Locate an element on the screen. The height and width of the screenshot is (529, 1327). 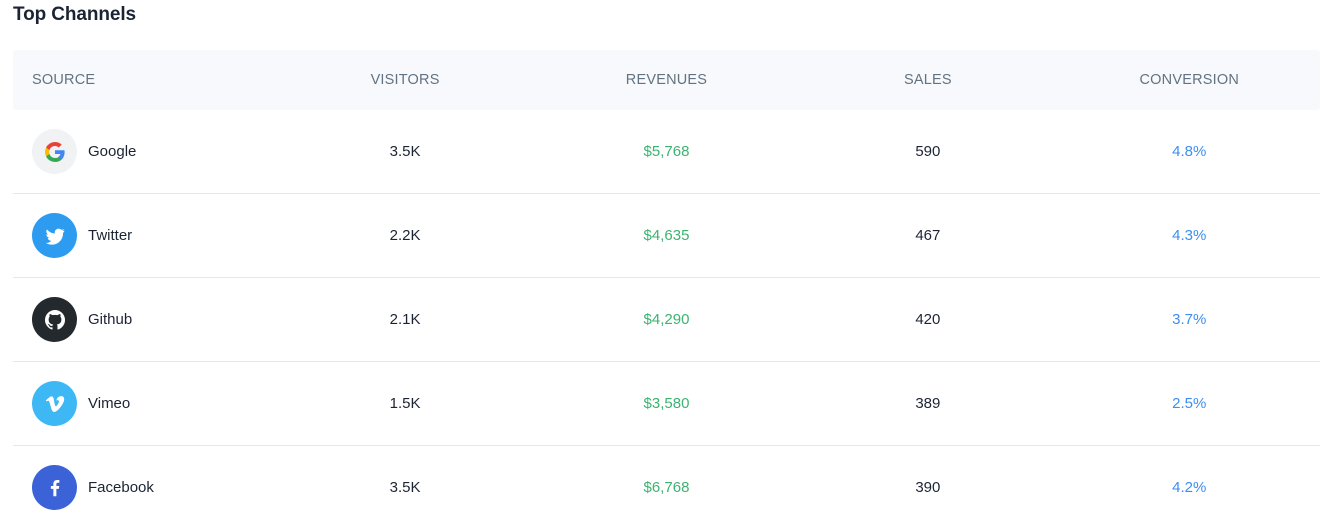
card-title: Top Channels is located at coordinates (75, 14).